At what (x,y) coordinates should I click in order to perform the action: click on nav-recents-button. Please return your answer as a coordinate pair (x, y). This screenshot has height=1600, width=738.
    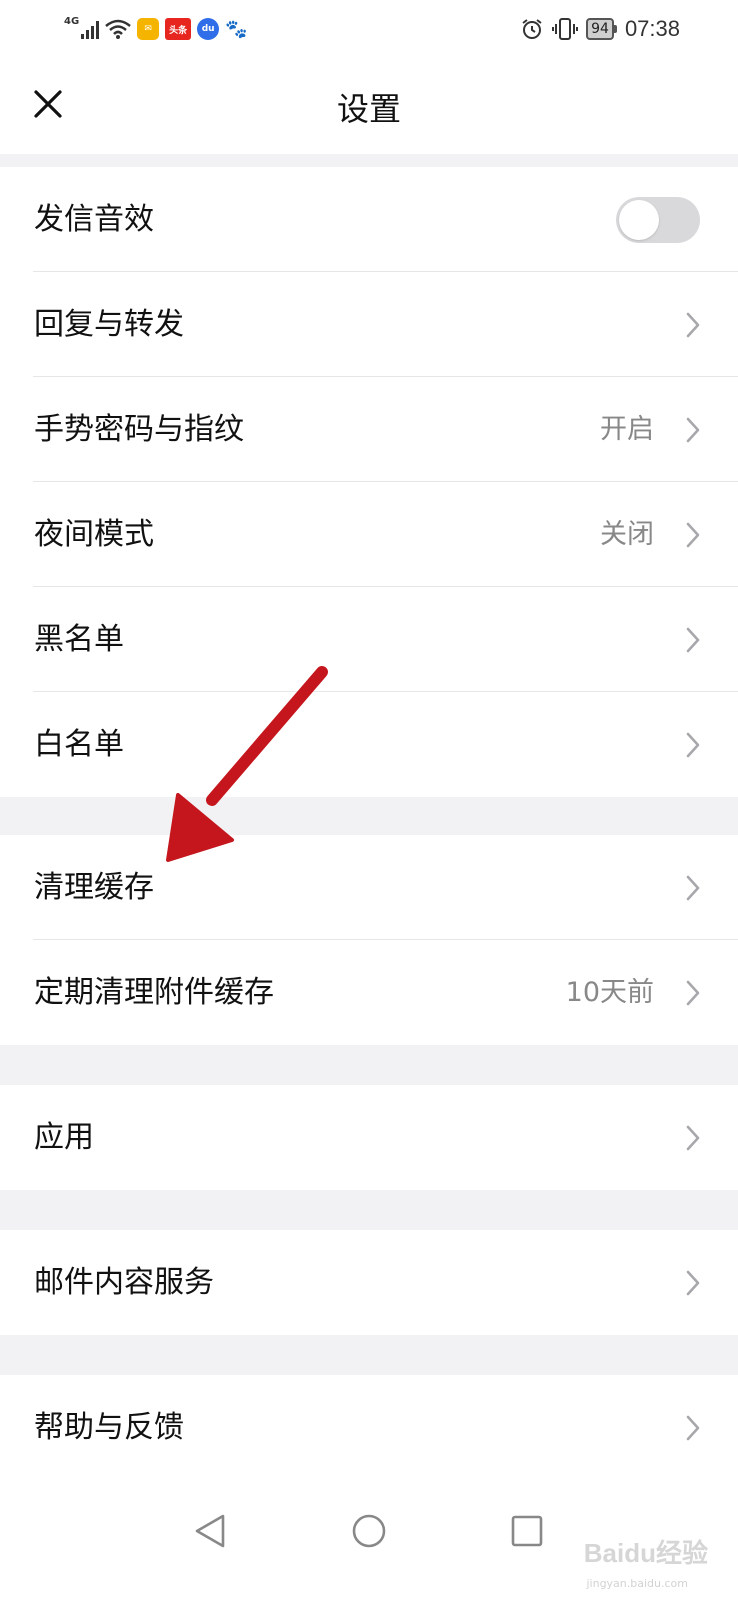
    Looking at the image, I should click on (527, 1531).